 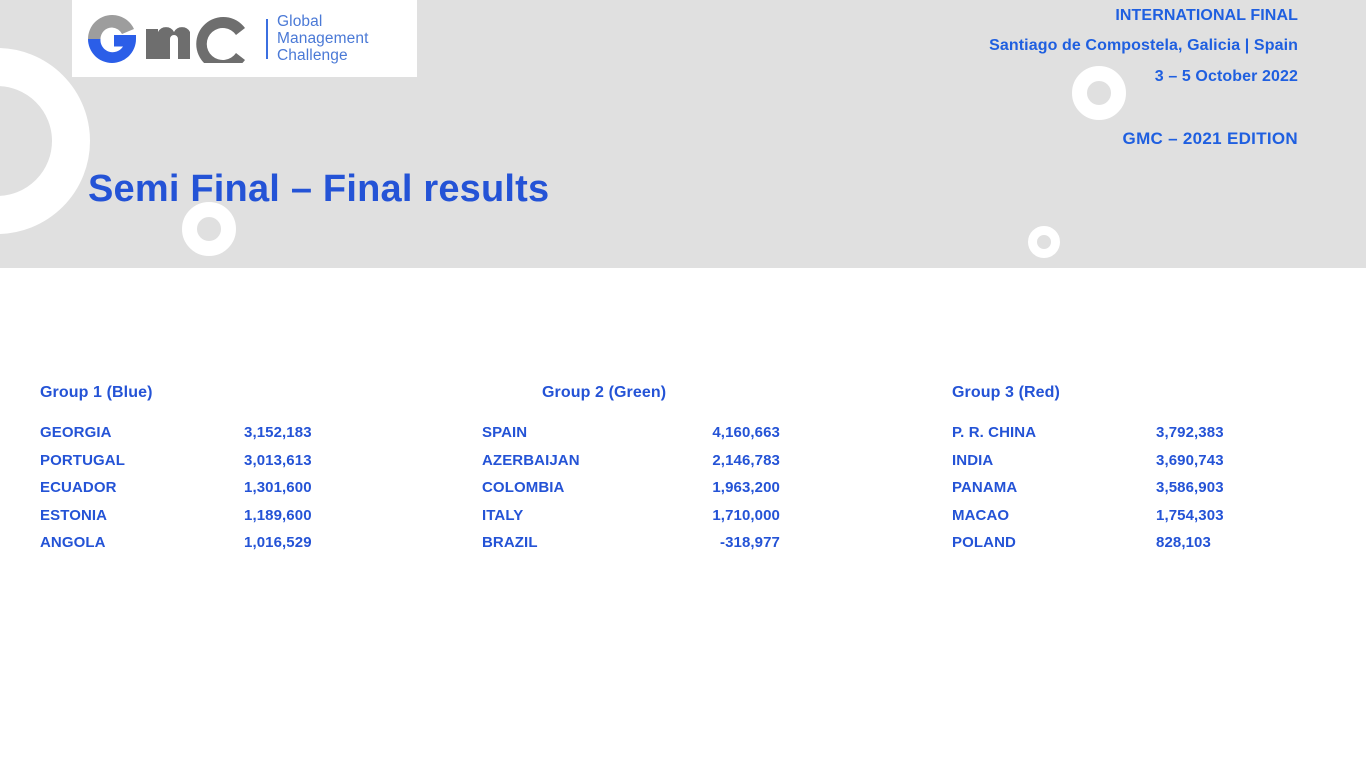 I want to click on result-row: INDIA 3,690,743, so click(x=1122, y=466).